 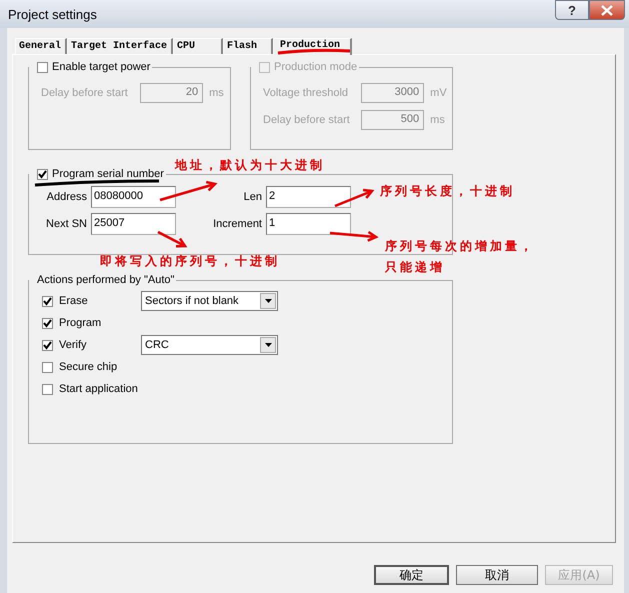 What do you see at coordinates (308, 197) in the screenshot?
I see `input-field: 2` at bounding box center [308, 197].